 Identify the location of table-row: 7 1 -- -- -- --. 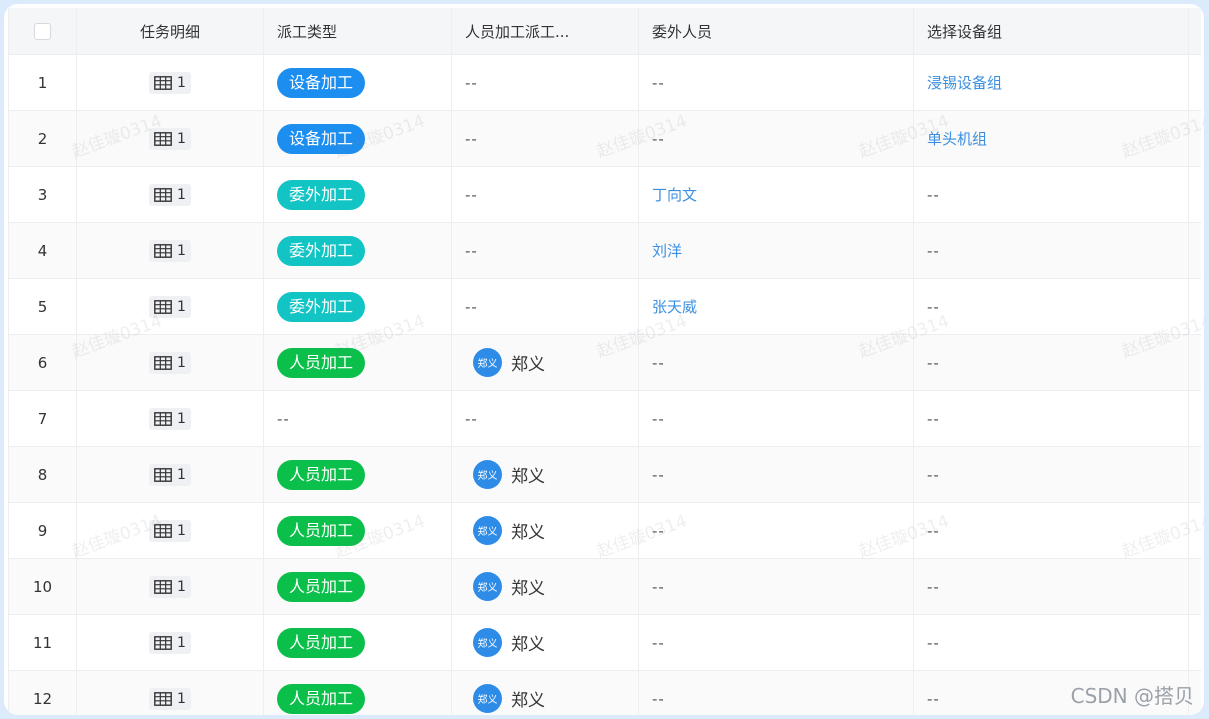
(605, 419).